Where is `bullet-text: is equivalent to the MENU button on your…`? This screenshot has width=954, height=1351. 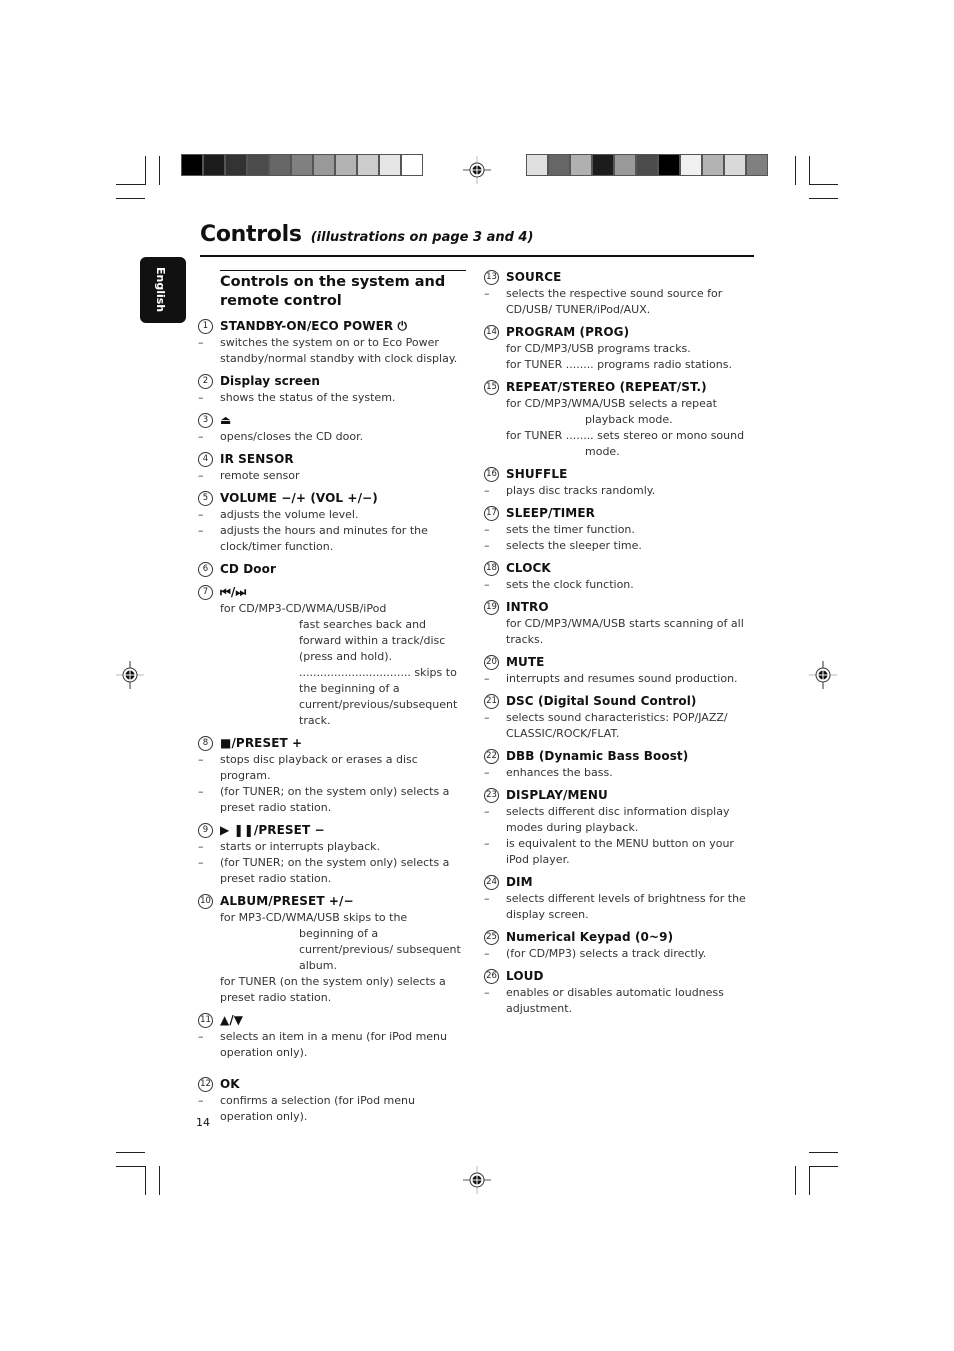 bullet-text: is equivalent to the MENU button on your… is located at coordinates (620, 851).